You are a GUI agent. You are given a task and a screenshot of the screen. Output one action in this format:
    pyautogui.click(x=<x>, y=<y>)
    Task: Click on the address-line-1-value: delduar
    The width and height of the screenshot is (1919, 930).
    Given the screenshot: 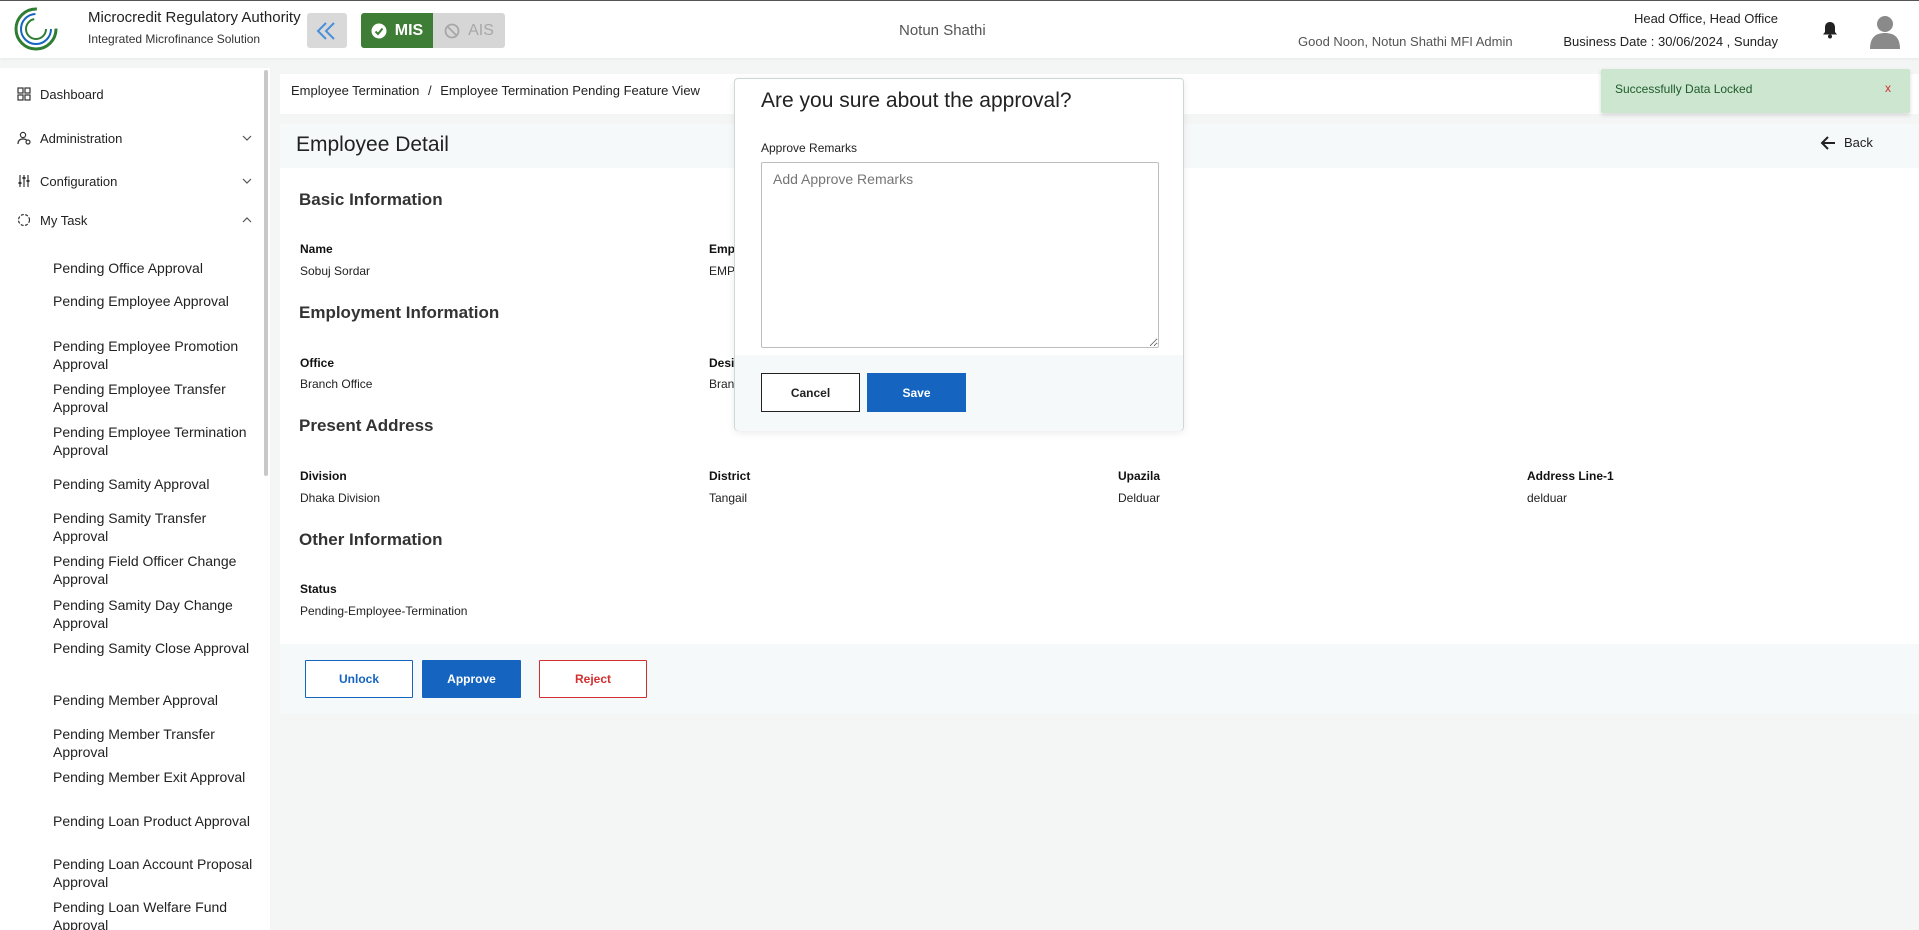 What is the action you would take?
    pyautogui.click(x=1547, y=498)
    